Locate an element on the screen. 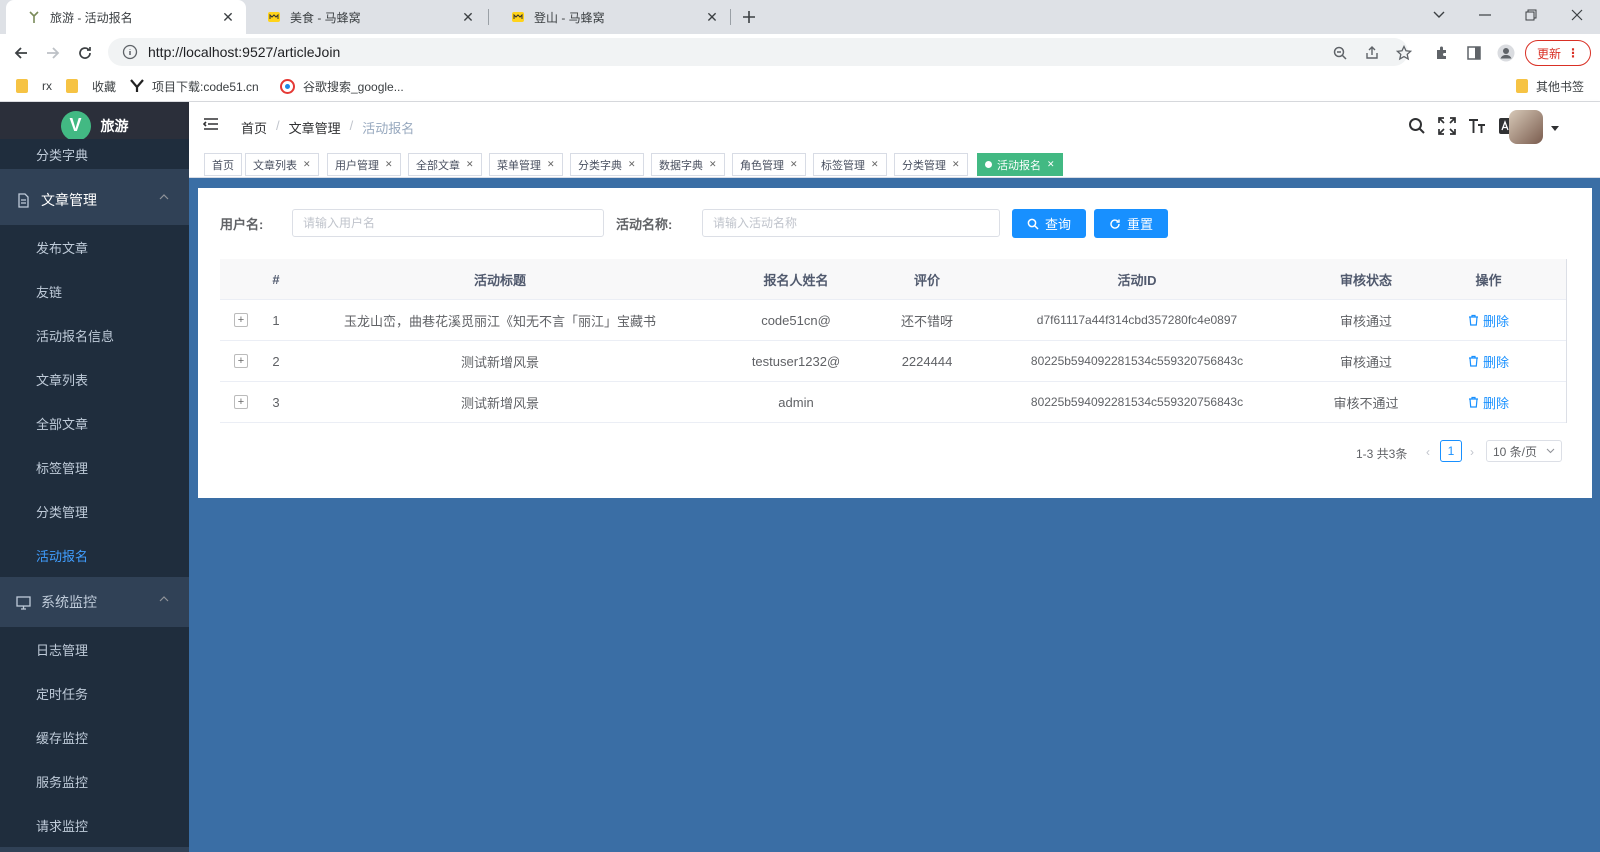 The width and height of the screenshot is (1600, 852). tag-label: 分类字典 is located at coordinates (600, 165).